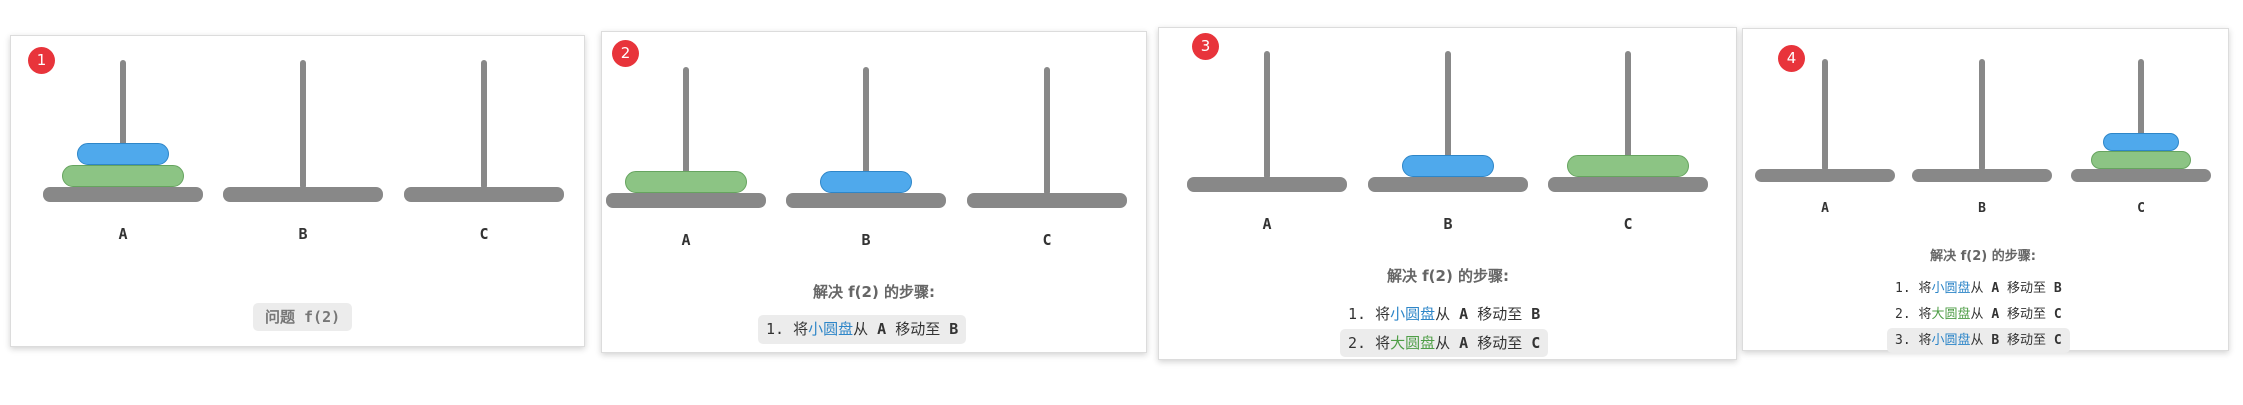 This screenshot has height=405, width=2243. I want to click on step-badge: 1, so click(41, 60).